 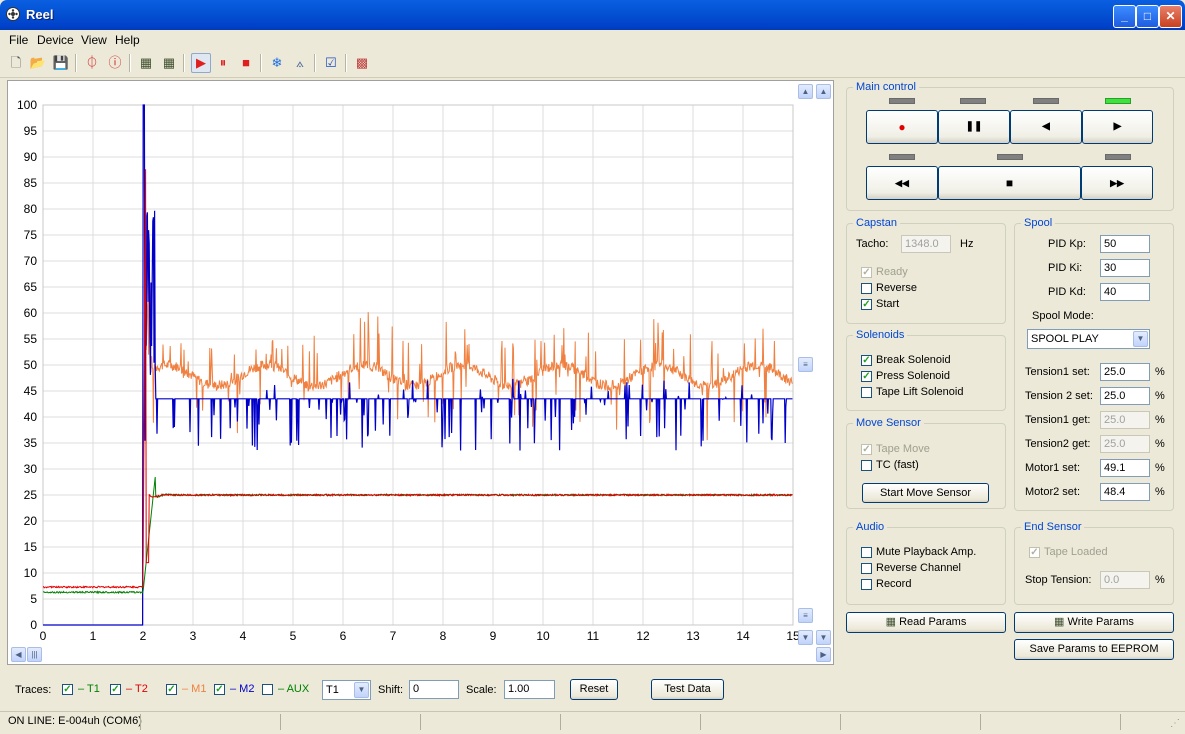 I want to click on play-icon: ▶, so click(x=201, y=63).